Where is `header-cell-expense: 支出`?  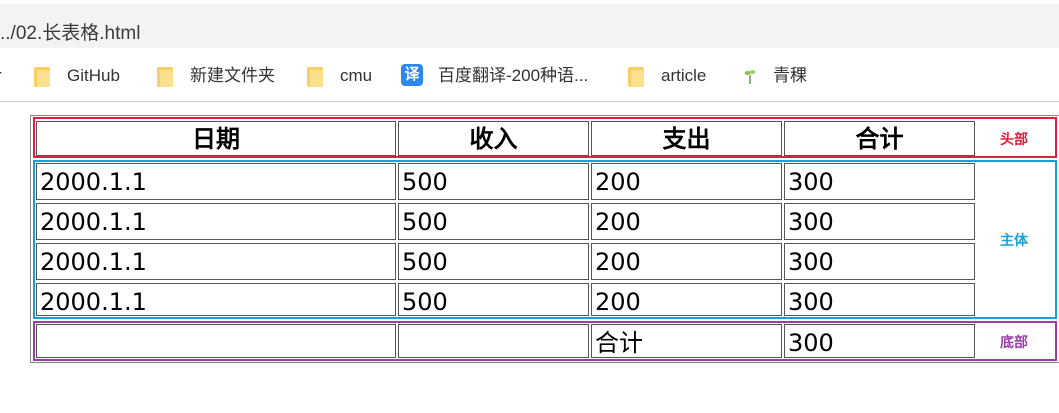
header-cell-expense: 支出 is located at coordinates (686, 138).